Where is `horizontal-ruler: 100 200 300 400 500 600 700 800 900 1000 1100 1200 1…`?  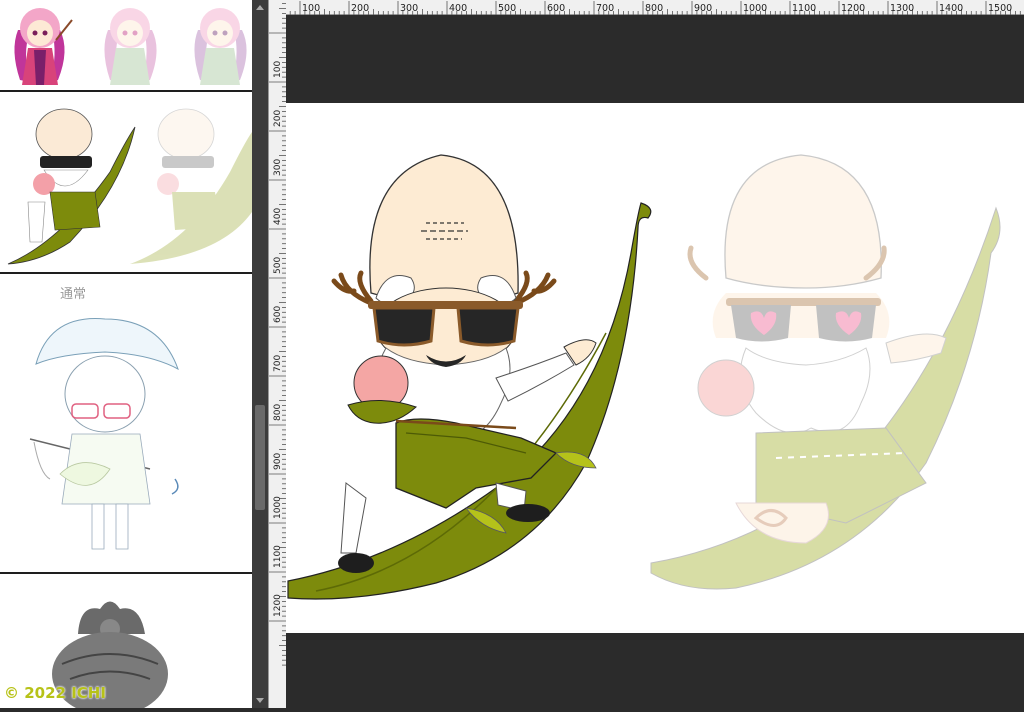 horizontal-ruler: 100 200 300 400 500 600 700 800 900 1000 1100 1200 1… is located at coordinates (655, 7).